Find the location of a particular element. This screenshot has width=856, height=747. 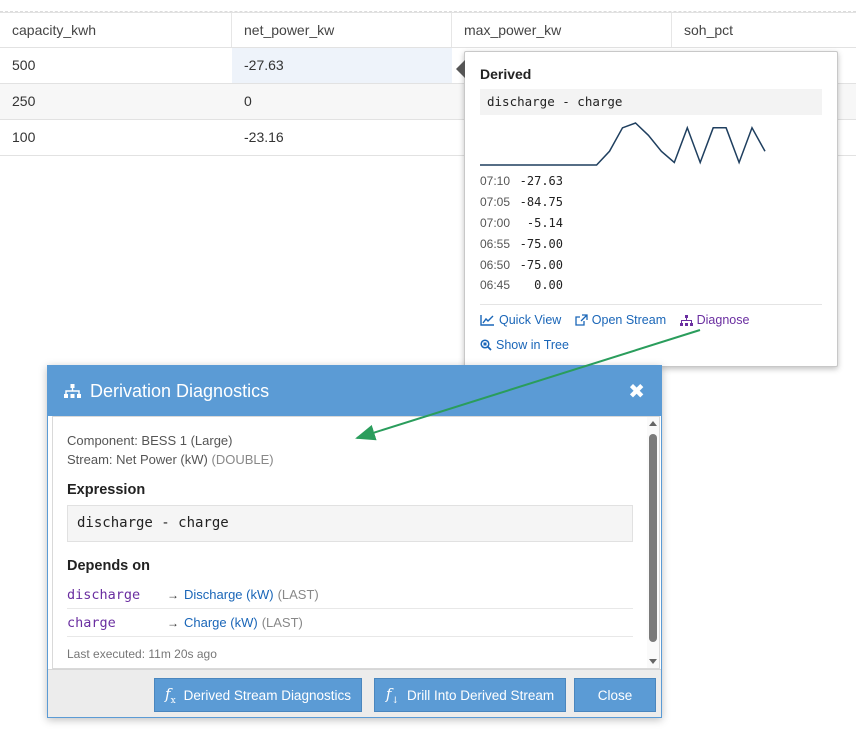

value-time: 06:55 is located at coordinates (495, 243).